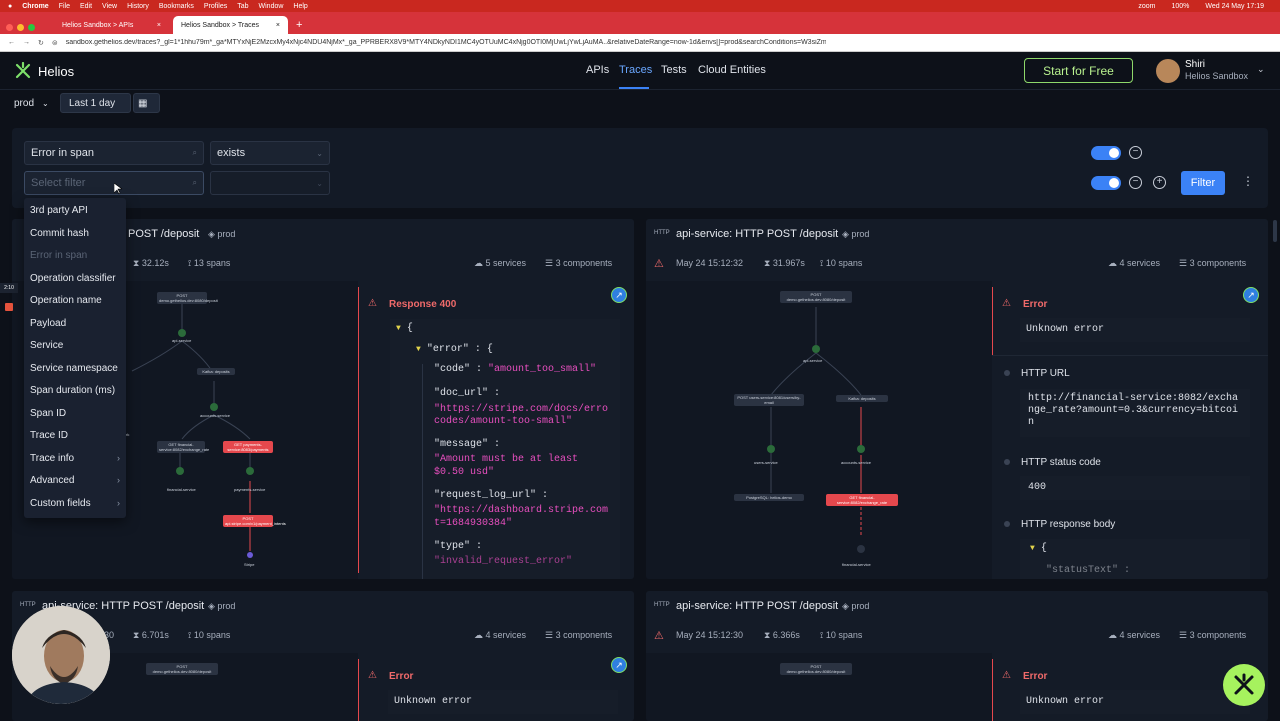  Describe the element at coordinates (59, 210) in the screenshot. I see `menu-item-3rd-party-api: 3rd party API` at that location.